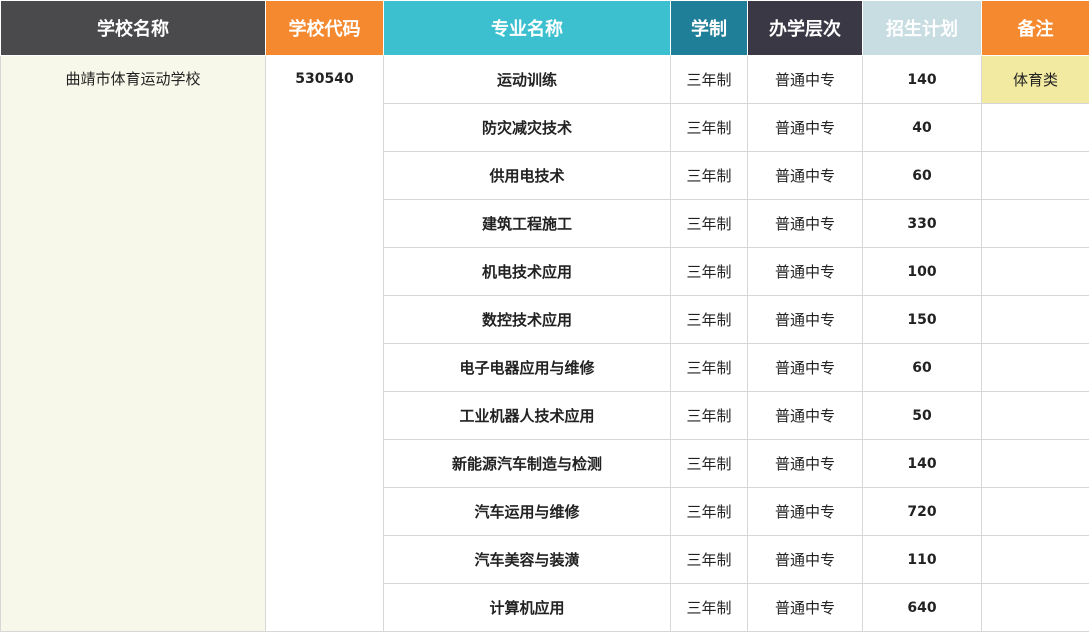 This screenshot has width=1089, height=632. Describe the element at coordinates (922, 512) in the screenshot. I see `enrollment-plan: 720` at that location.